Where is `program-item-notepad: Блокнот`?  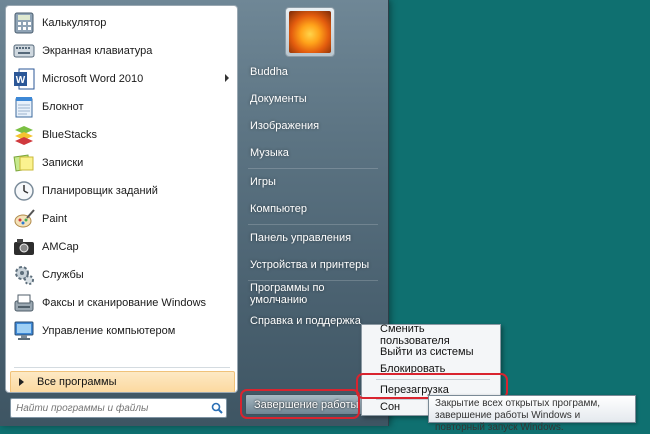
program-item-notepad: Блокнот is located at coordinates (121, 107).